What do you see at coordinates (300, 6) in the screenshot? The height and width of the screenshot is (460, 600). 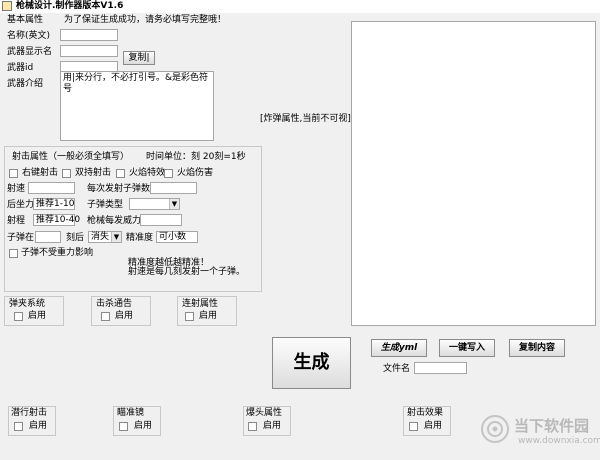 I see `title-bar: 枪械设计.制作器版本V1.6` at bounding box center [300, 6].